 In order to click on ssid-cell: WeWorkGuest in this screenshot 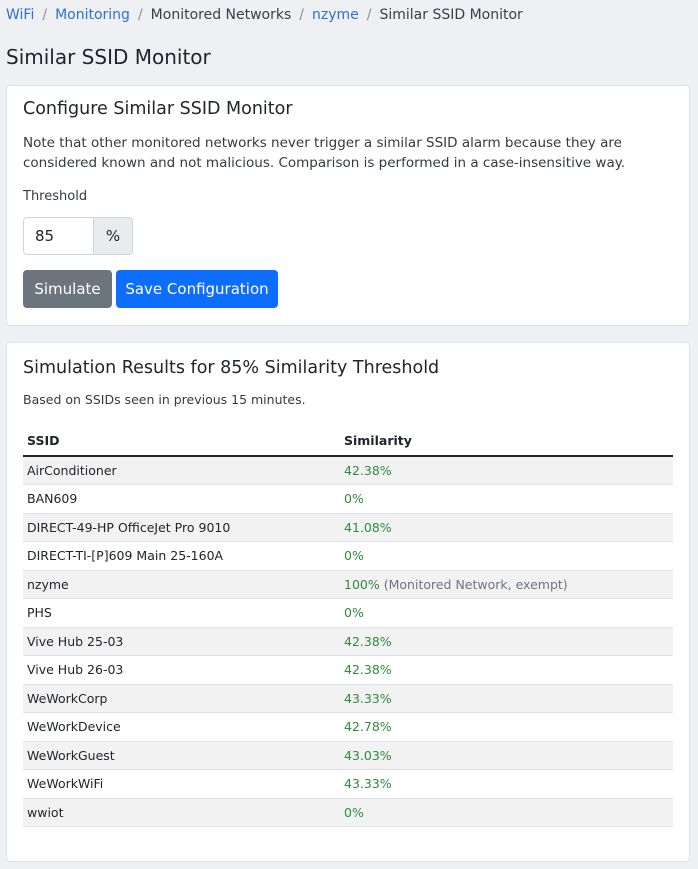, I will do `click(181, 755)`.